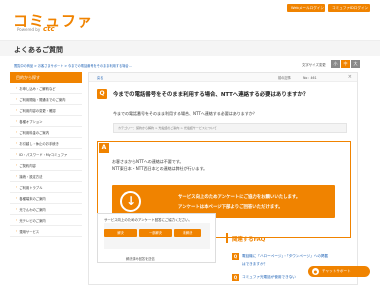  What do you see at coordinates (32, 198) in the screenshot?
I see `sidebar-item-label: 各種端末のご案内` at bounding box center [32, 198].